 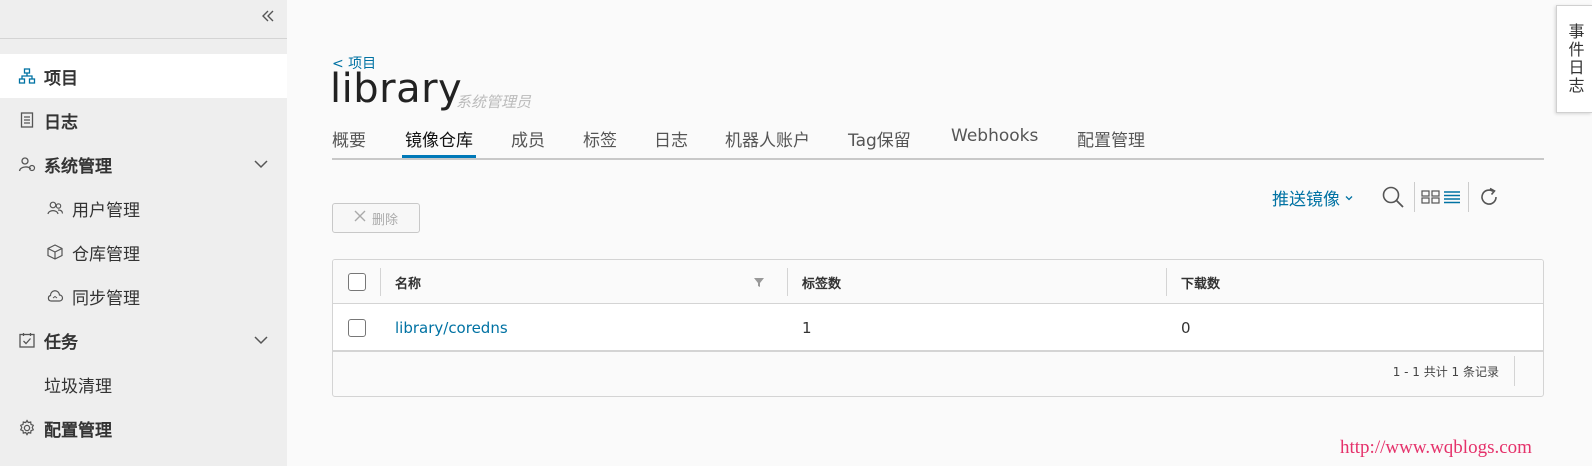 What do you see at coordinates (55, 296) in the screenshot?
I see `cloud-sync-icon` at bounding box center [55, 296].